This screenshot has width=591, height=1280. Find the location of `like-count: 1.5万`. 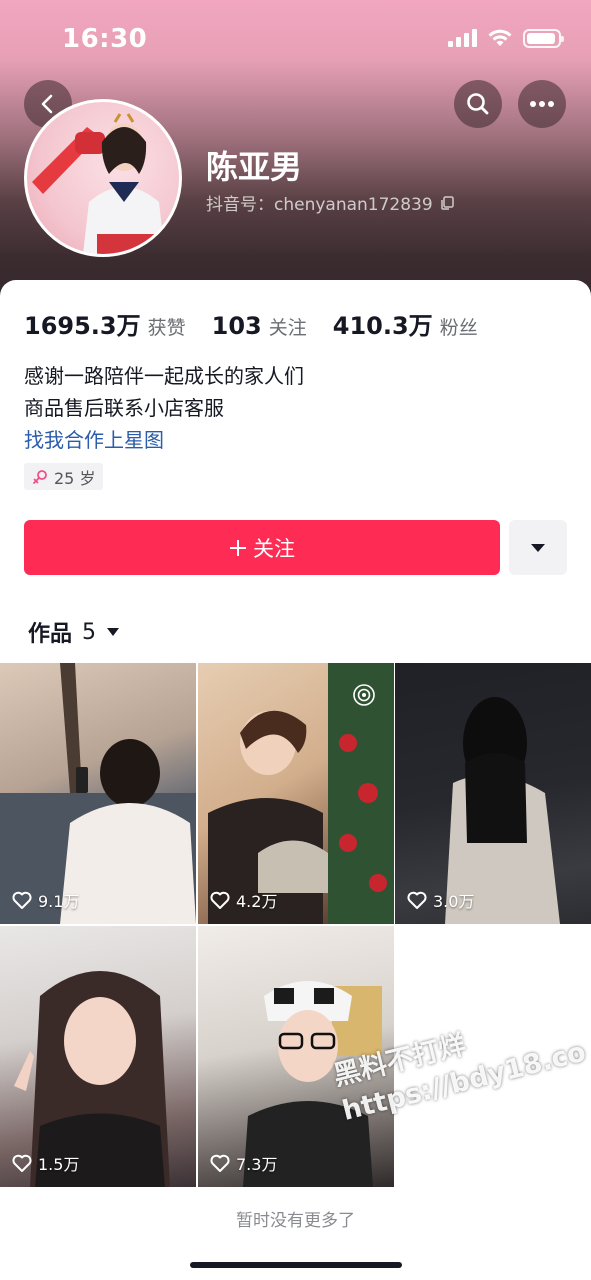

like-count: 1.5万 is located at coordinates (45, 1163).